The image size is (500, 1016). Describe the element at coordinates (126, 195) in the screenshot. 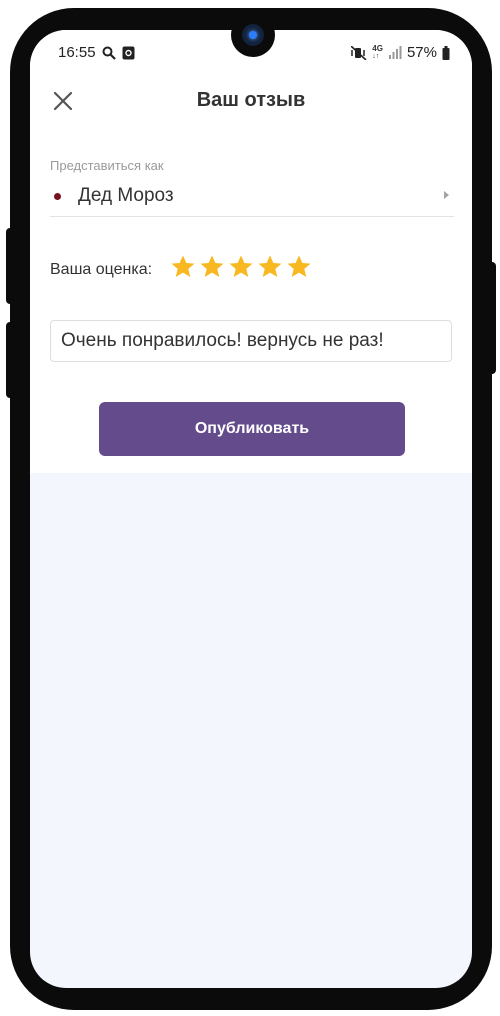

I see `post-as-value: Дед Мороз` at that location.